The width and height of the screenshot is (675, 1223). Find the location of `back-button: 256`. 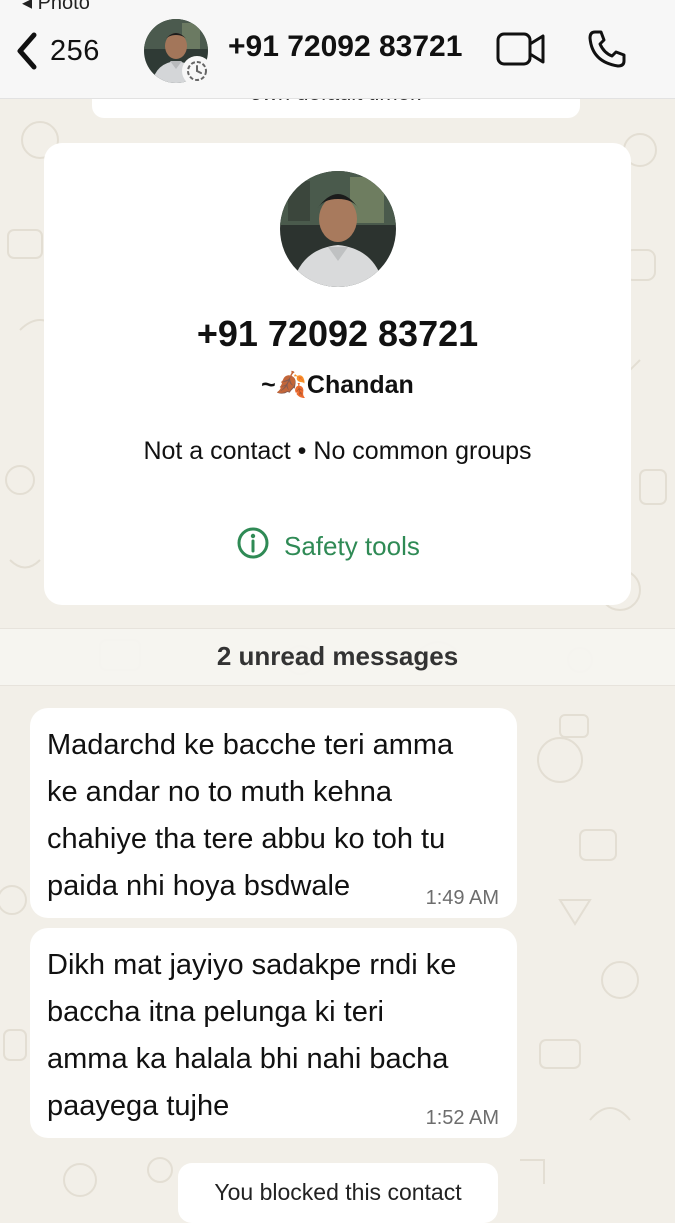

back-button: 256 is located at coordinates (57, 51).